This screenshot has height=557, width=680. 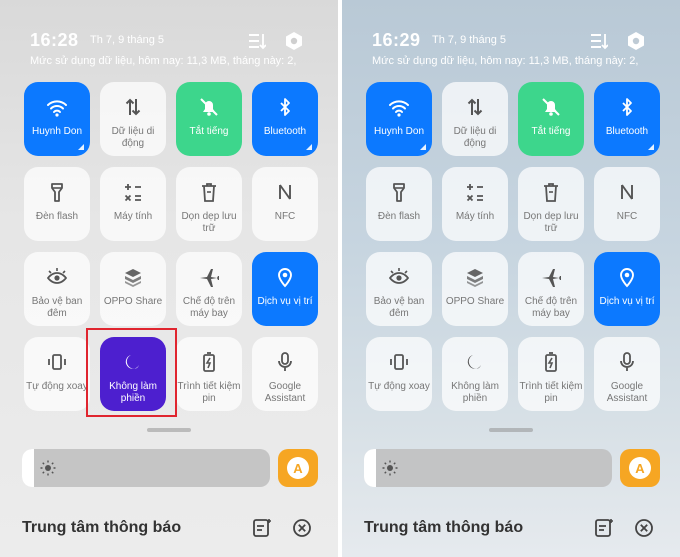 I want to click on sun-icon, so click(x=48, y=468).